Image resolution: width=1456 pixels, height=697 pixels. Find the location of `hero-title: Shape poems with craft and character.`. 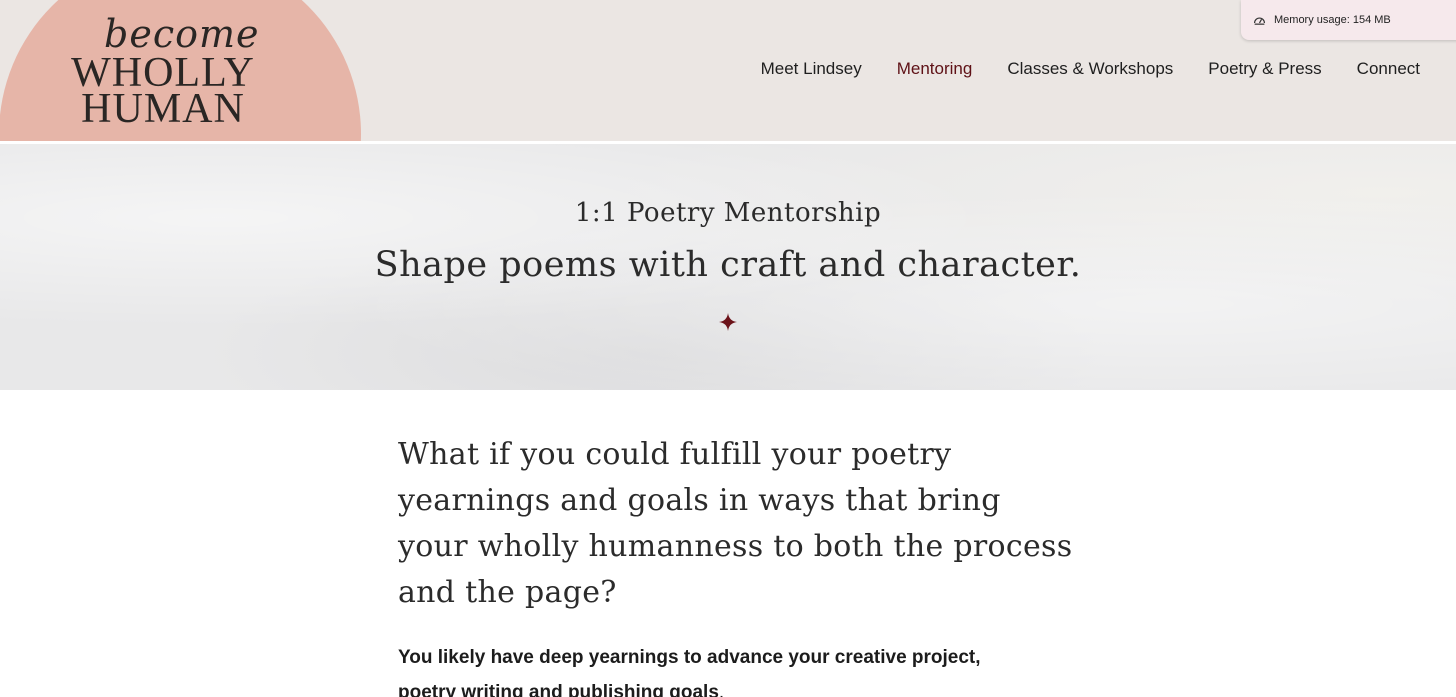

hero-title: Shape poems with craft and character. is located at coordinates (728, 265).